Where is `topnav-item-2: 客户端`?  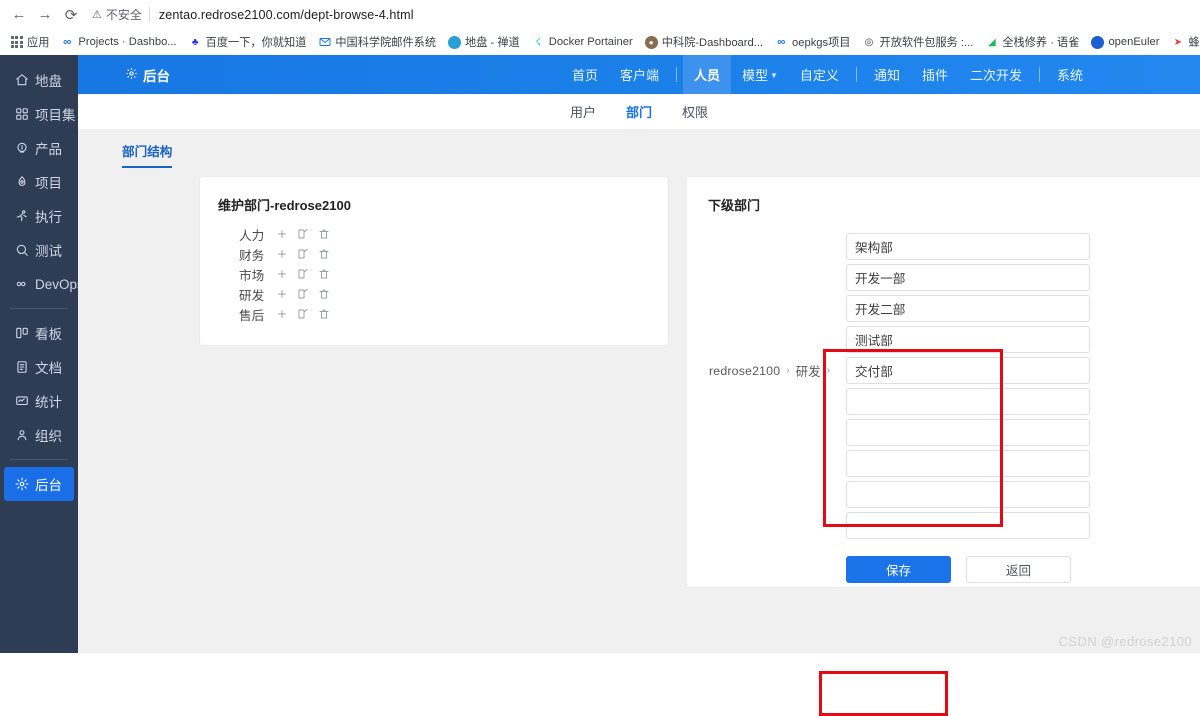
topnav-item-2: 客户端 is located at coordinates (639, 74).